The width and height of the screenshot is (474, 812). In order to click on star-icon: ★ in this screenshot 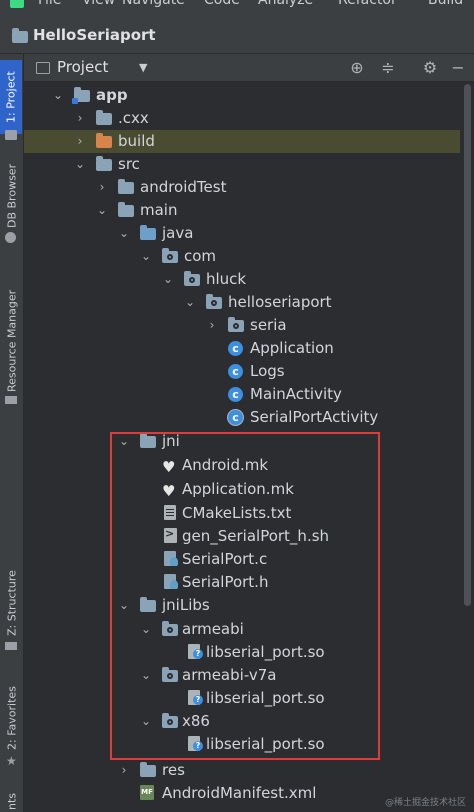, I will do `click(11, 761)`.